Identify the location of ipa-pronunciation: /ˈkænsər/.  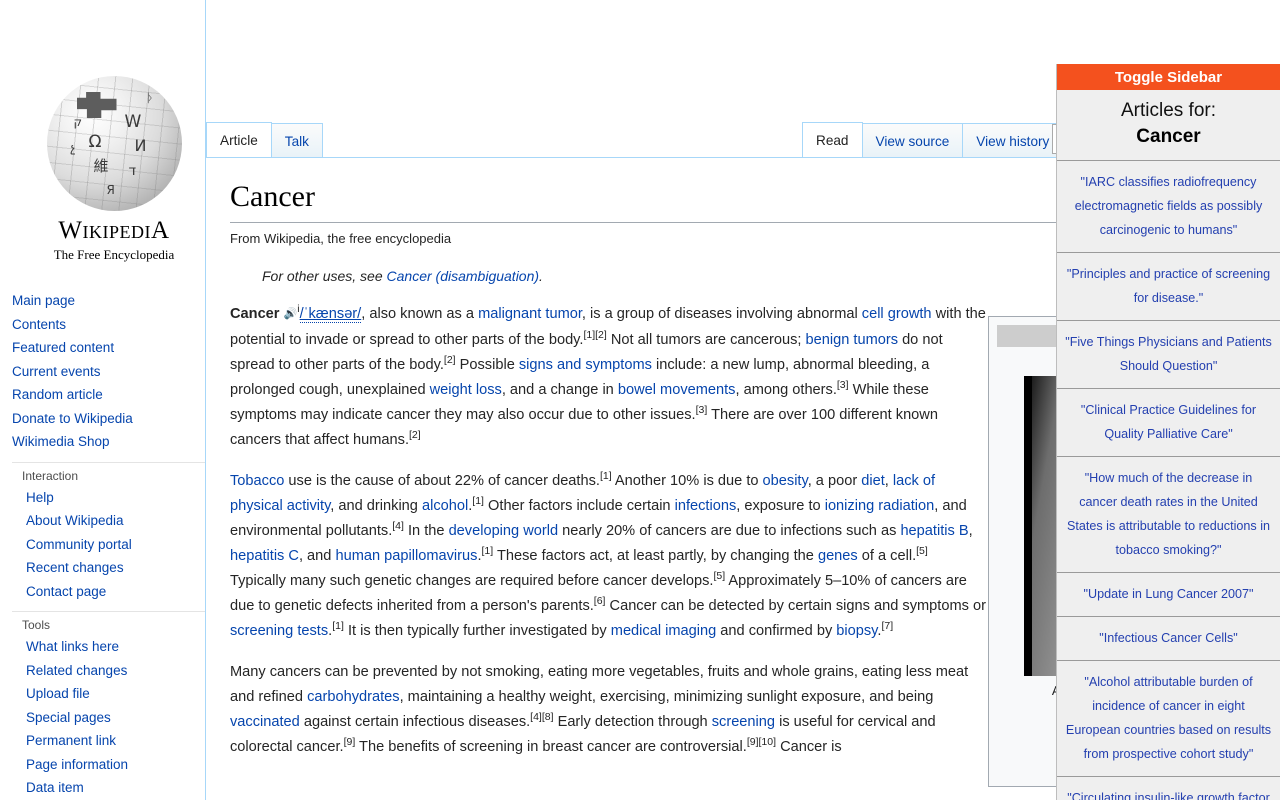
(330, 314).